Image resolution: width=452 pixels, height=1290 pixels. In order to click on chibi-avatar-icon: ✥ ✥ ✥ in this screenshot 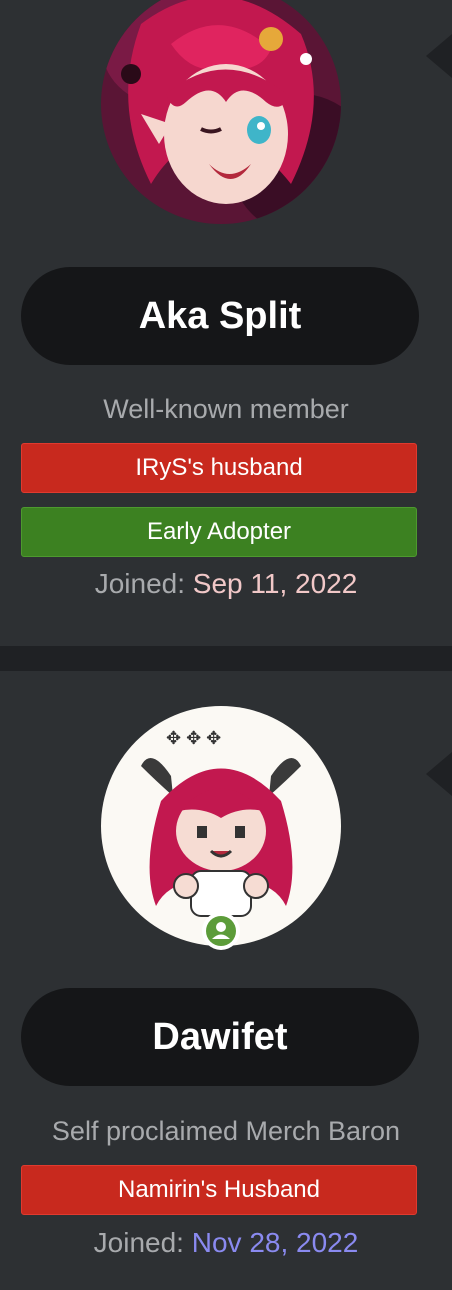, I will do `click(221, 826)`.